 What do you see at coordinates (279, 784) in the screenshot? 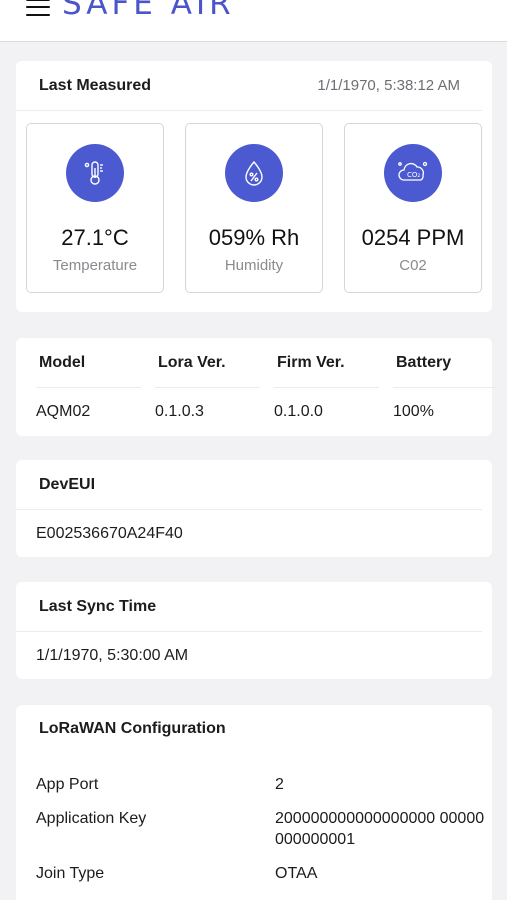
I see `app-port-value: 2` at bounding box center [279, 784].